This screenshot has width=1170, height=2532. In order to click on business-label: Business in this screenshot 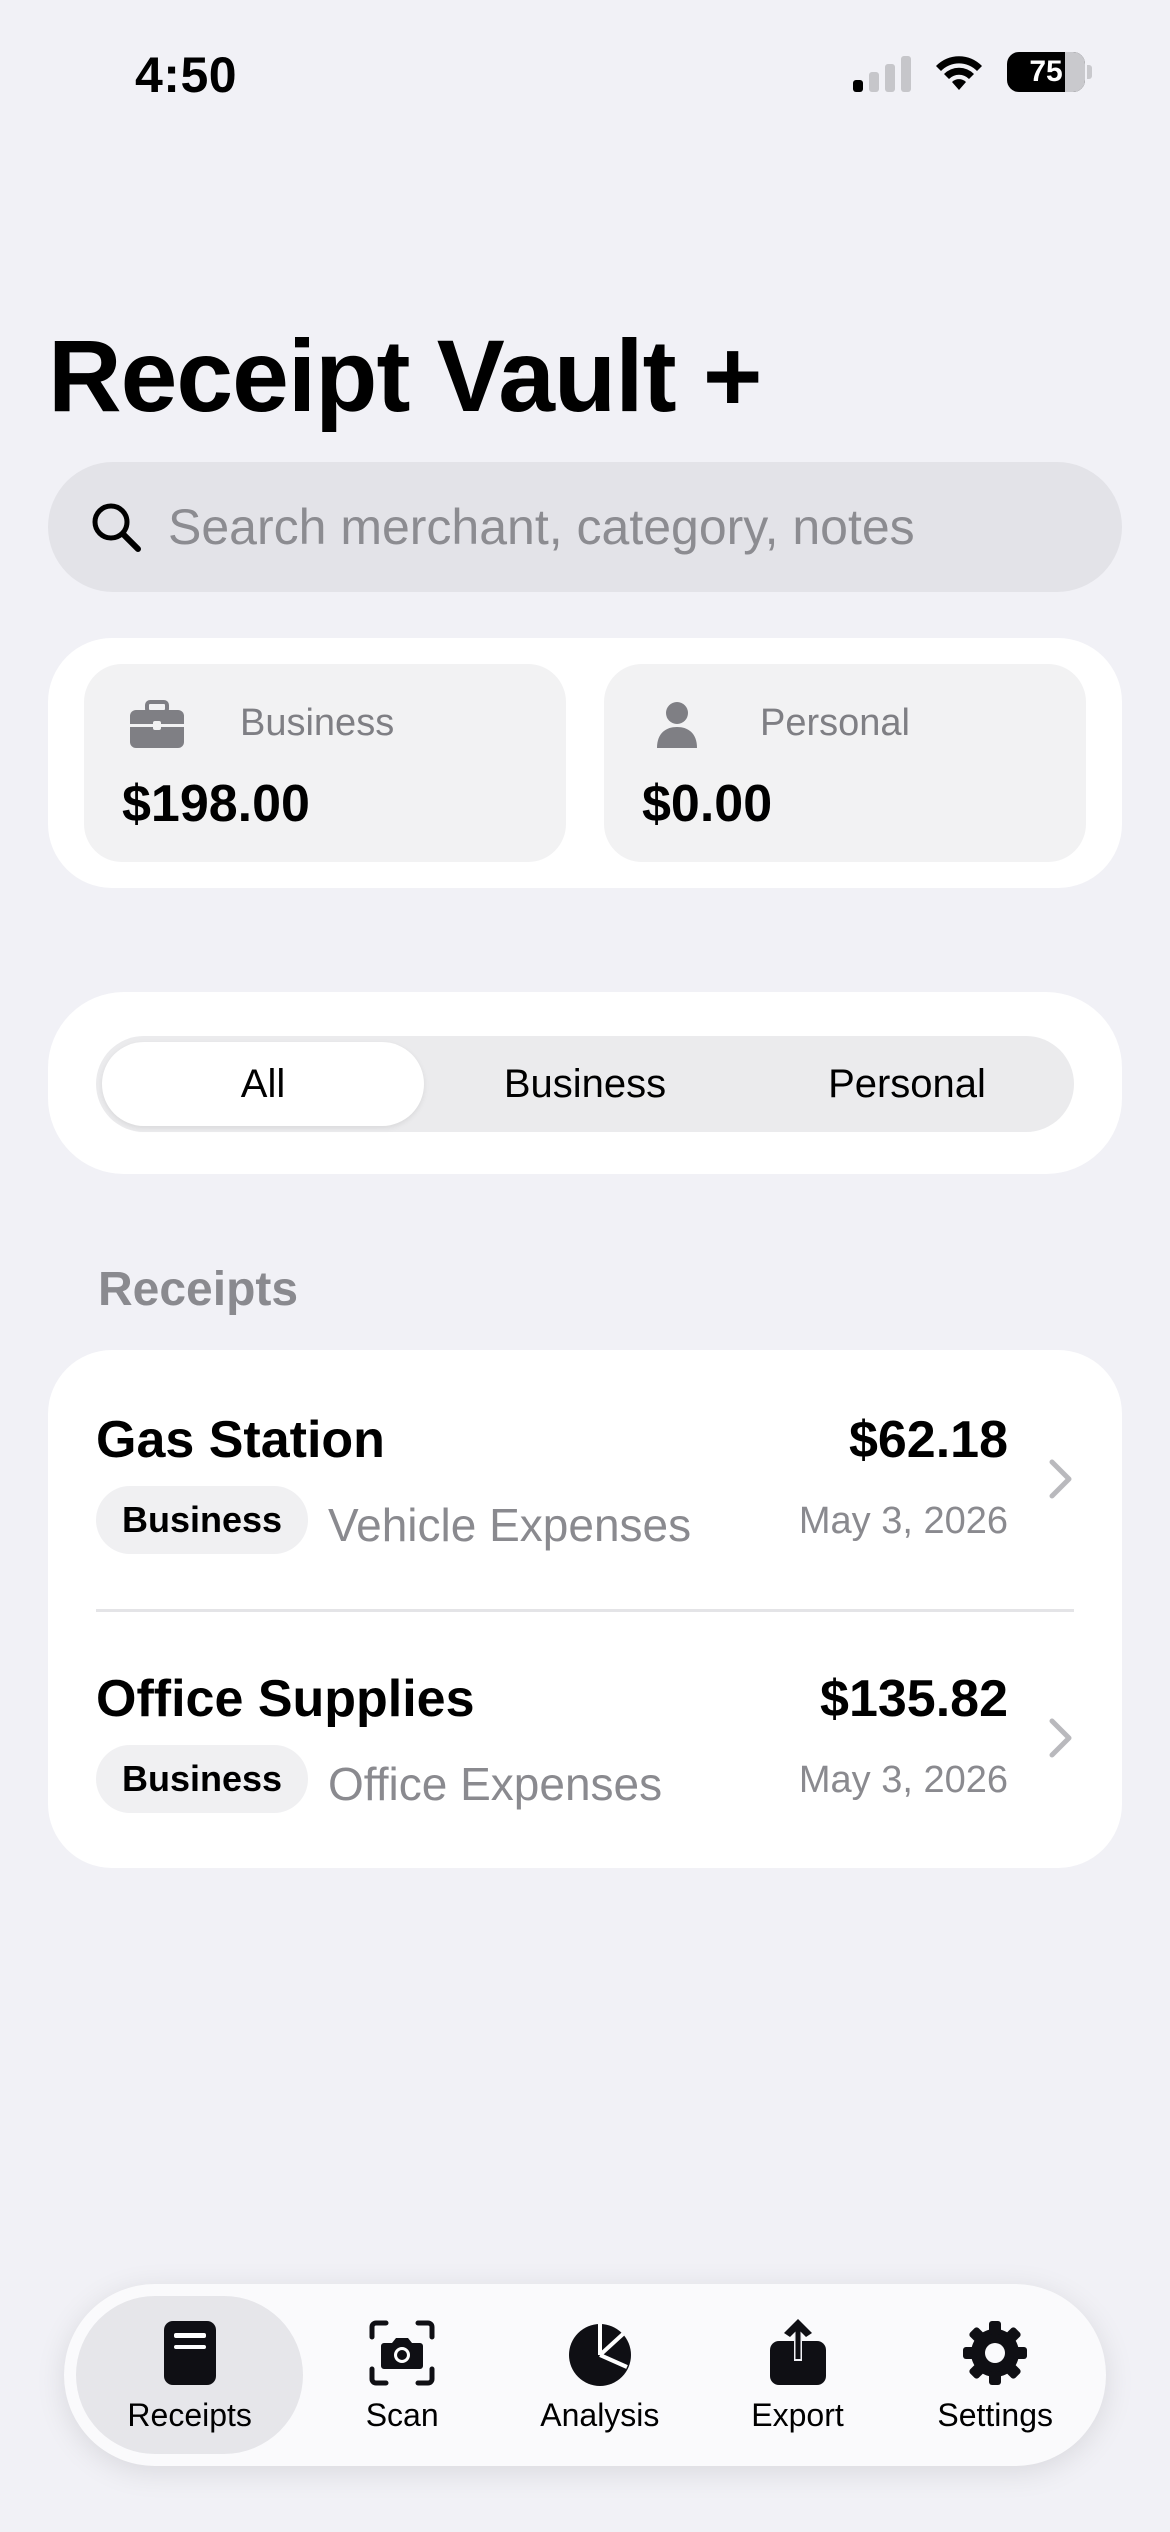, I will do `click(317, 723)`.